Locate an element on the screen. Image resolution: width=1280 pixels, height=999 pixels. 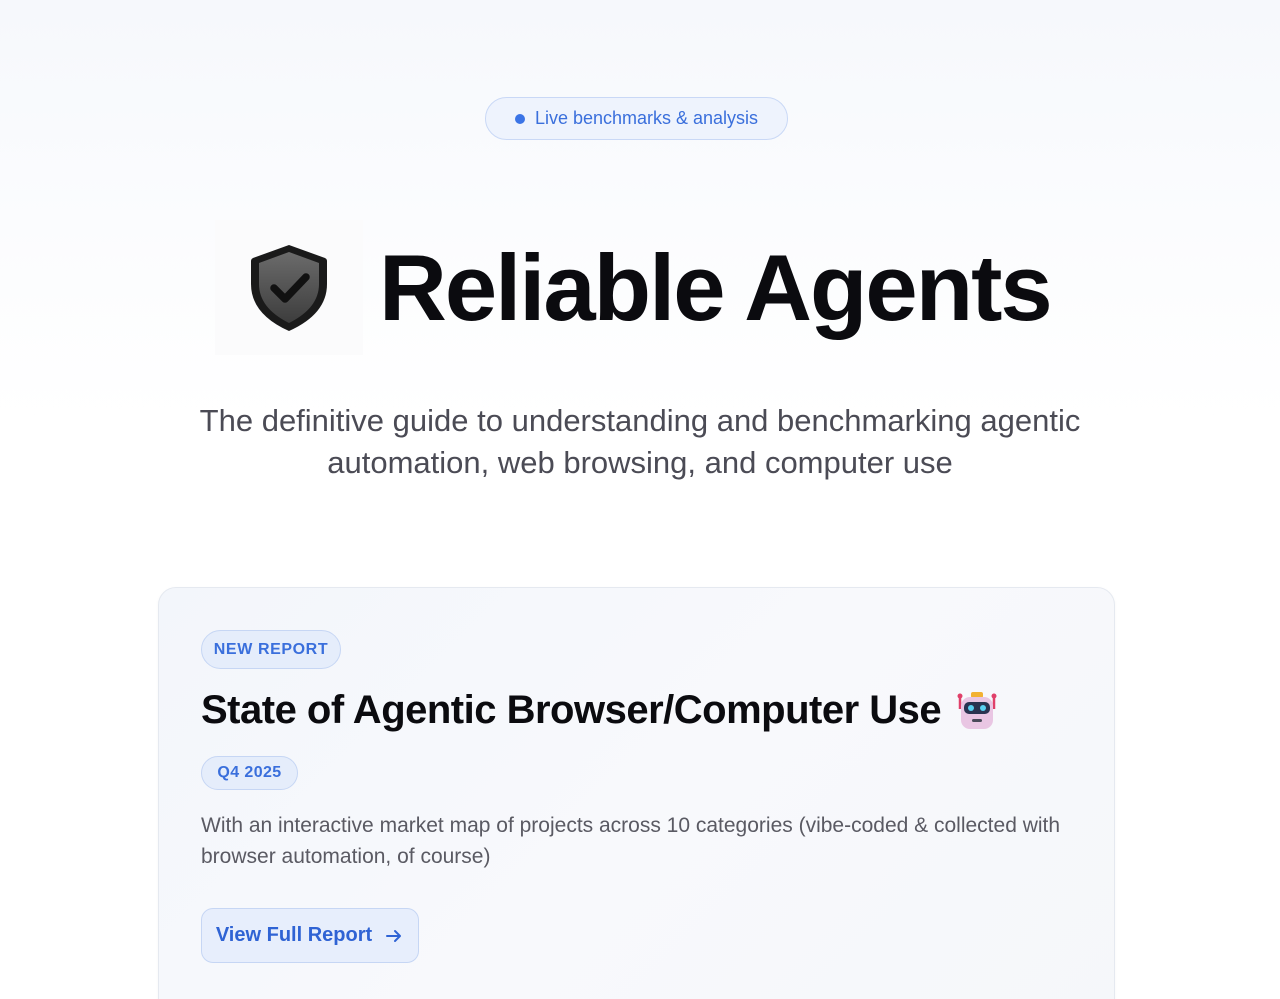
robot-icon is located at coordinates (977, 710).